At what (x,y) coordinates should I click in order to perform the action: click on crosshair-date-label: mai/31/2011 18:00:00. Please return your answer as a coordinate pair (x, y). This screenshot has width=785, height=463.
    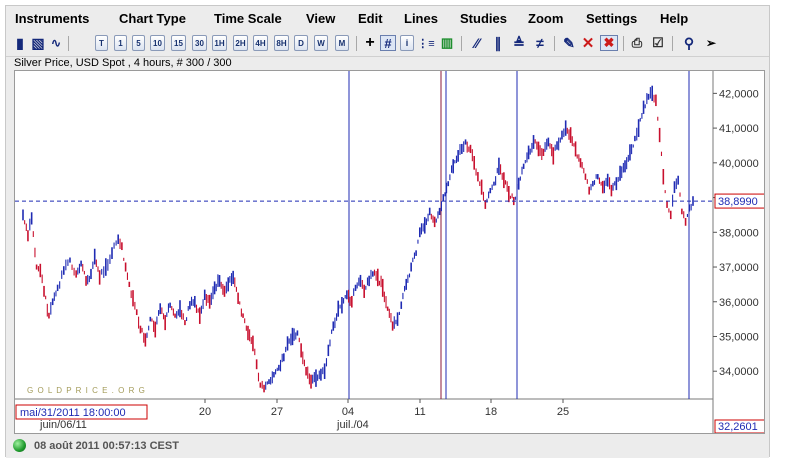
    Looking at the image, I should click on (73, 413).